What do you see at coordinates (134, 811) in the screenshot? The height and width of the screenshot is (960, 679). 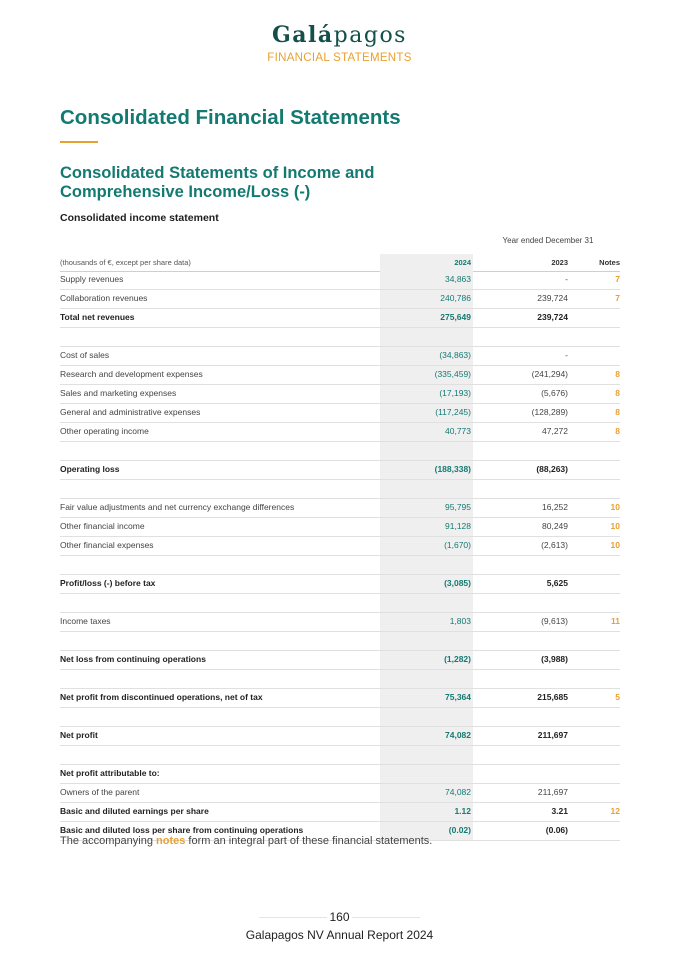 I see `row-label: Basic and diluted earnings per share` at bounding box center [134, 811].